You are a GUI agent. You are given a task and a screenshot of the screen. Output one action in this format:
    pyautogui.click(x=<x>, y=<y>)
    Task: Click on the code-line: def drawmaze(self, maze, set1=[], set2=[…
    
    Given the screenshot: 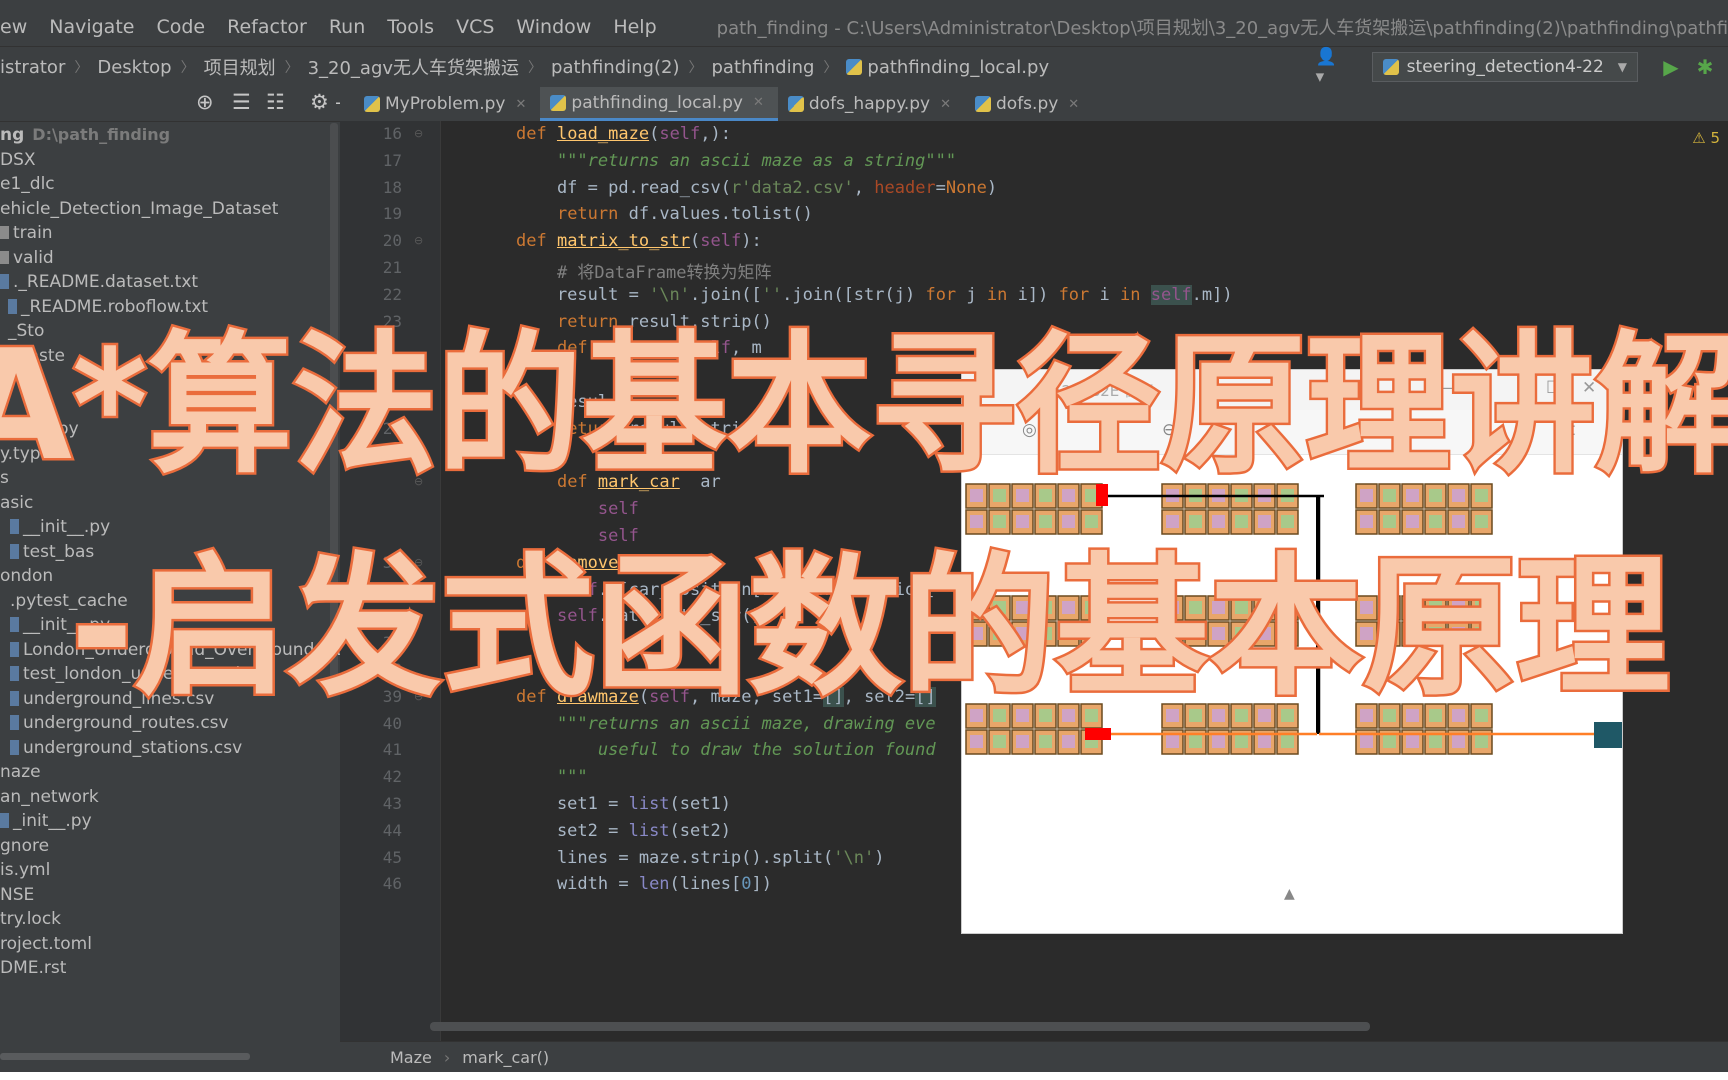 What is the action you would take?
    pyautogui.click(x=726, y=696)
    